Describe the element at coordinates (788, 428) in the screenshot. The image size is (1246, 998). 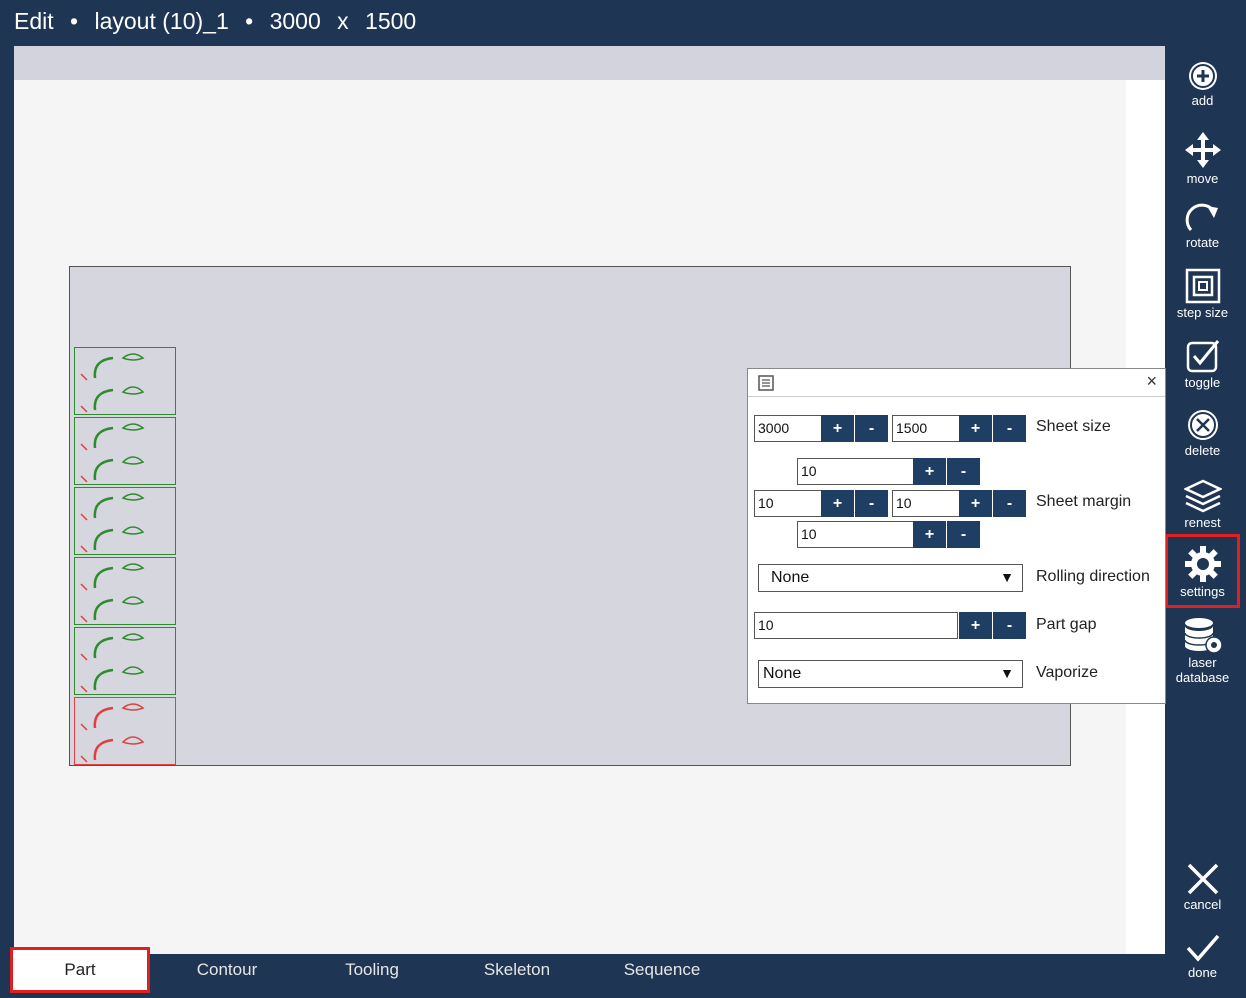
I see `sheet-width-input: 3000` at that location.